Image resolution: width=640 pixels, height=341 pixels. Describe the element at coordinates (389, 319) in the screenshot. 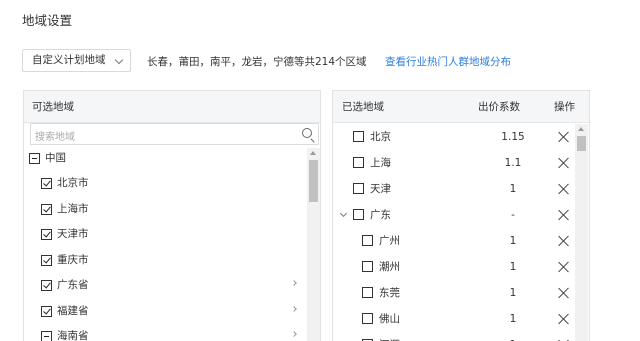

I see `selected-region-name: 佛山` at that location.